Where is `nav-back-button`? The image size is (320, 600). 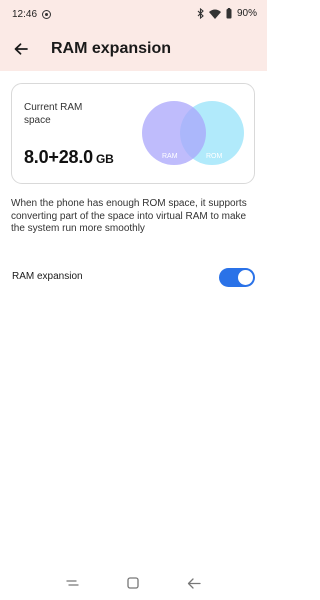
nav-back-button is located at coordinates (194, 583).